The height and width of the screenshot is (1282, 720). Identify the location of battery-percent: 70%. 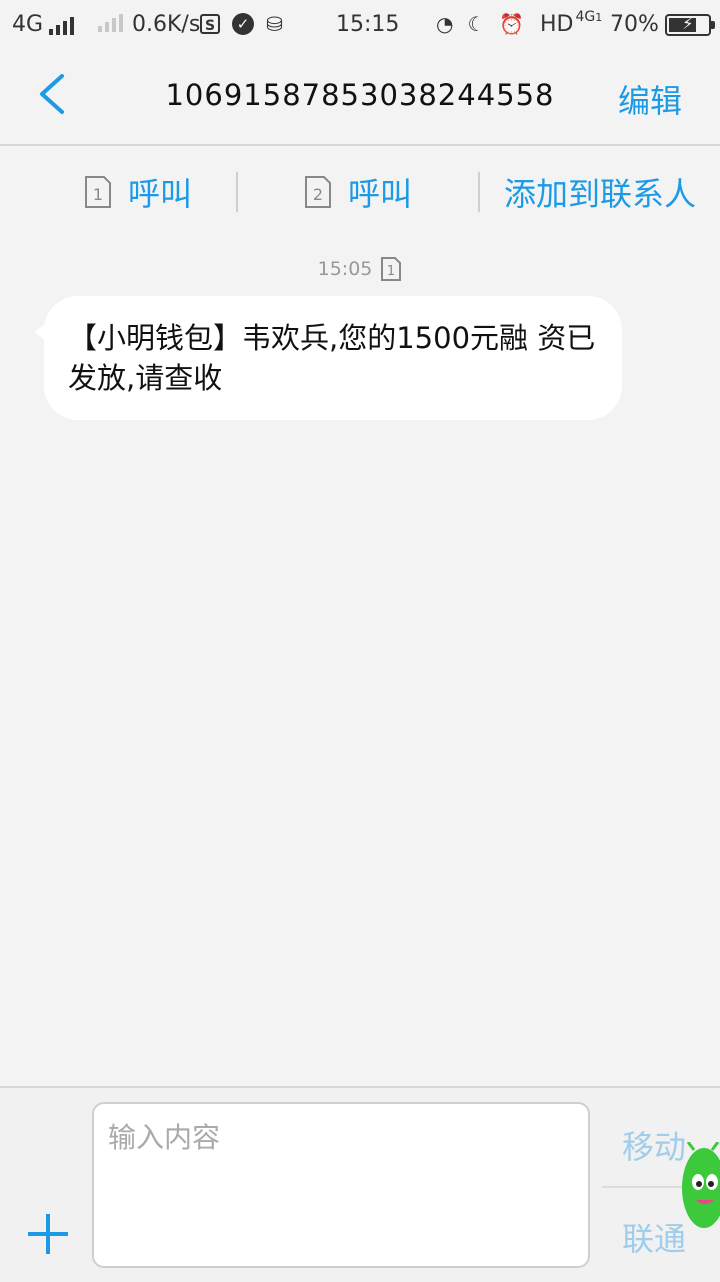
(634, 24).